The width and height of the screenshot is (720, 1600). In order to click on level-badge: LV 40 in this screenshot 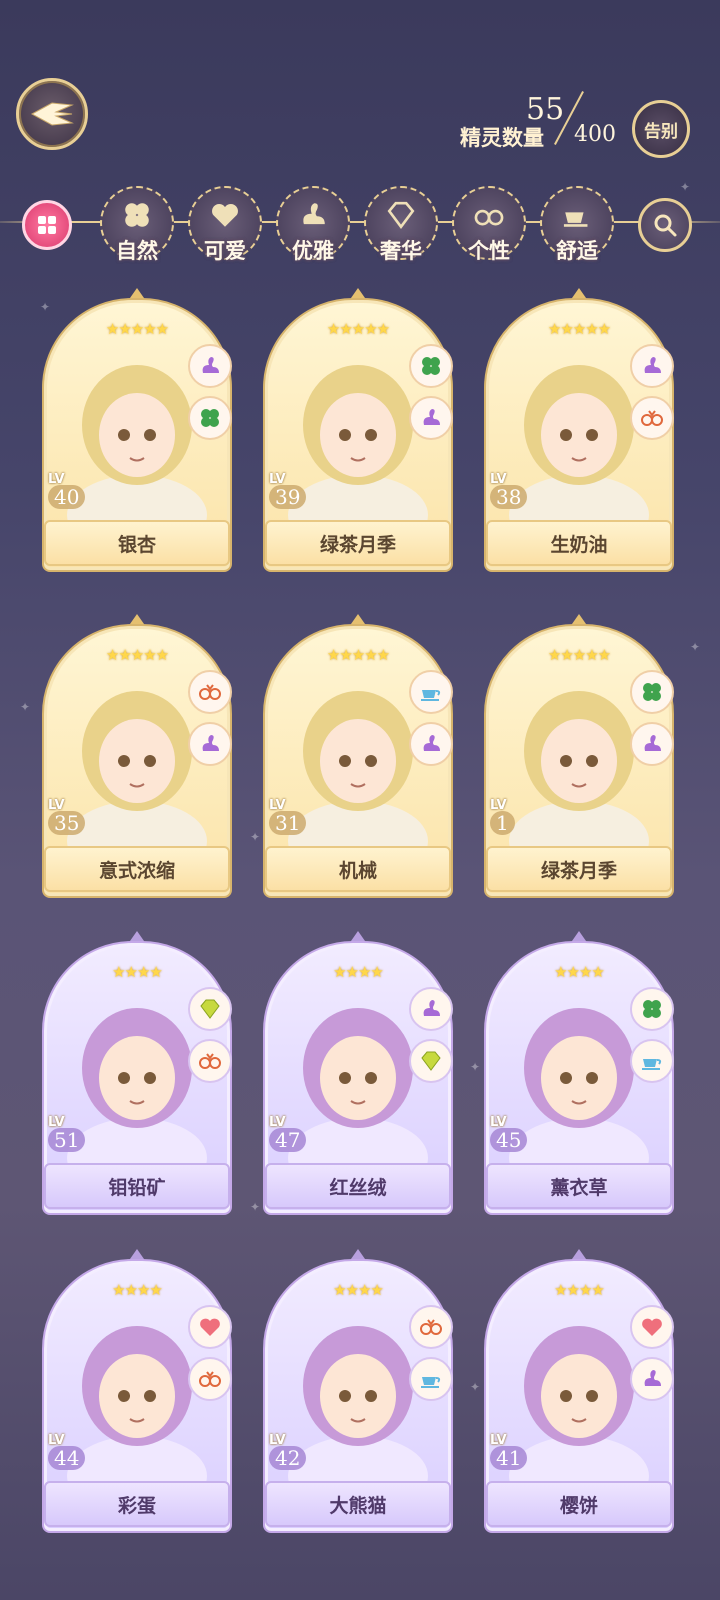, I will do `click(67, 490)`.